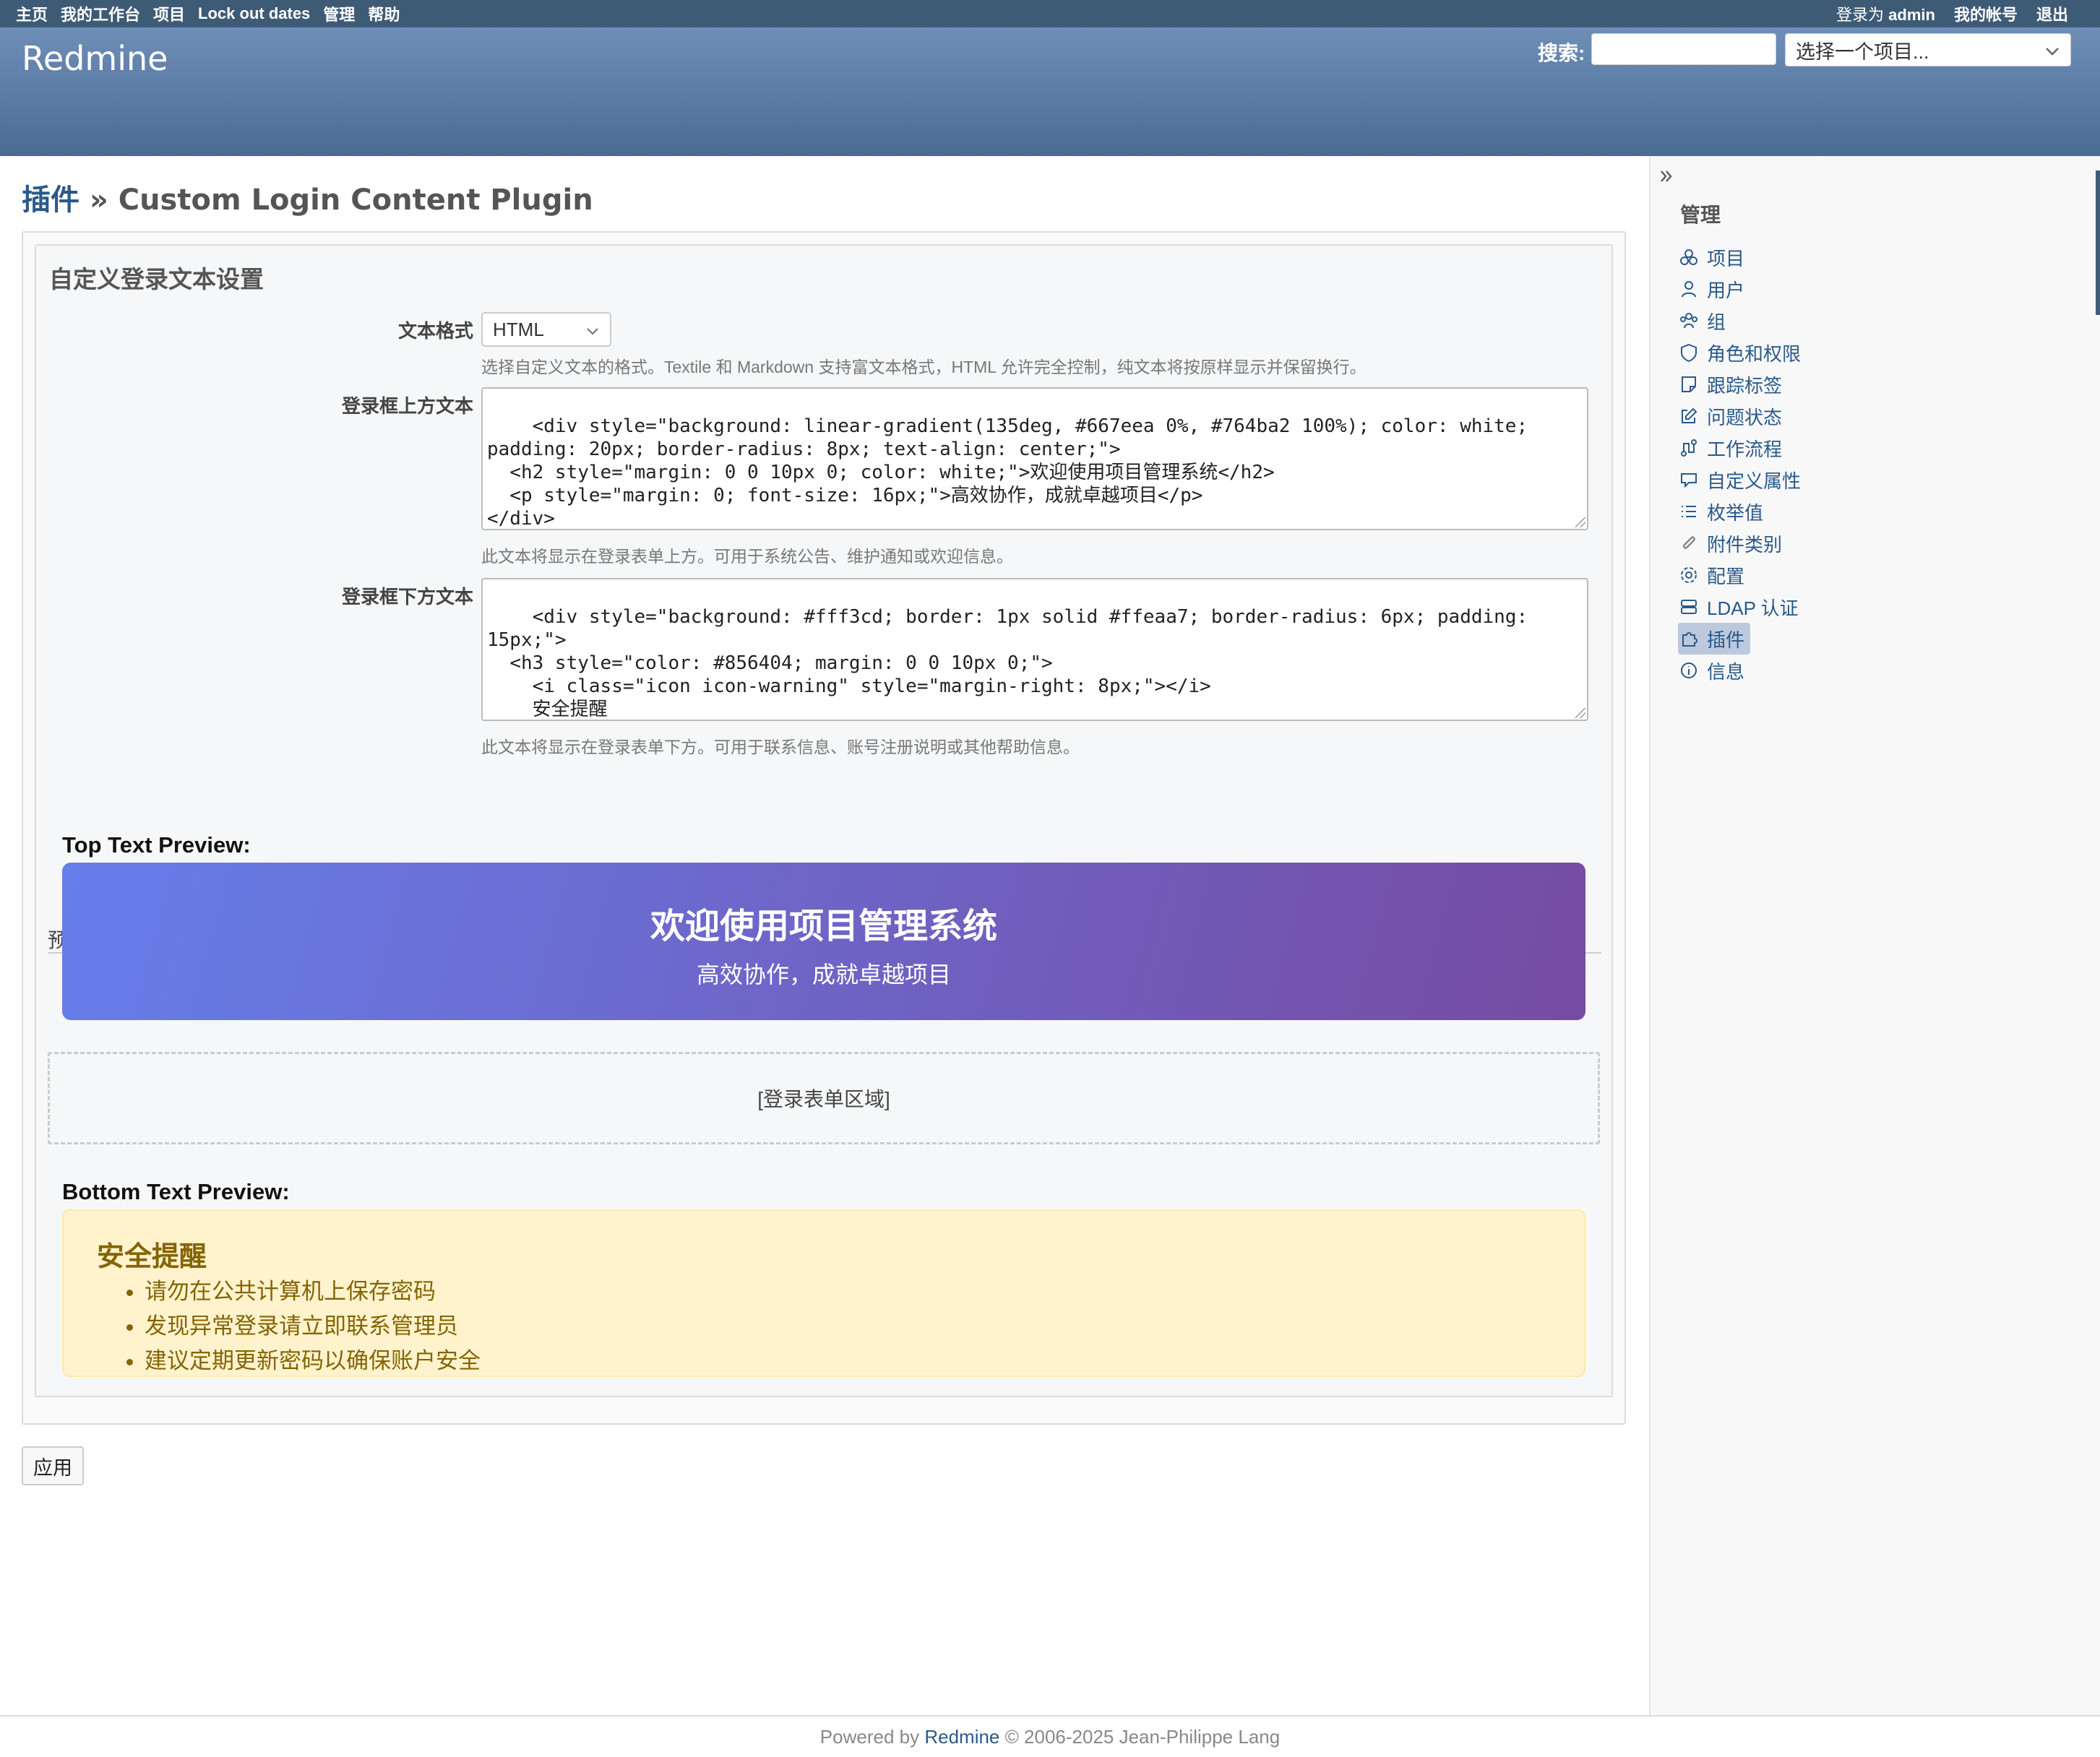 This screenshot has height=1757, width=2100. Describe the element at coordinates (1726, 576) in the screenshot. I see `sidebar-item-label: 配置` at that location.